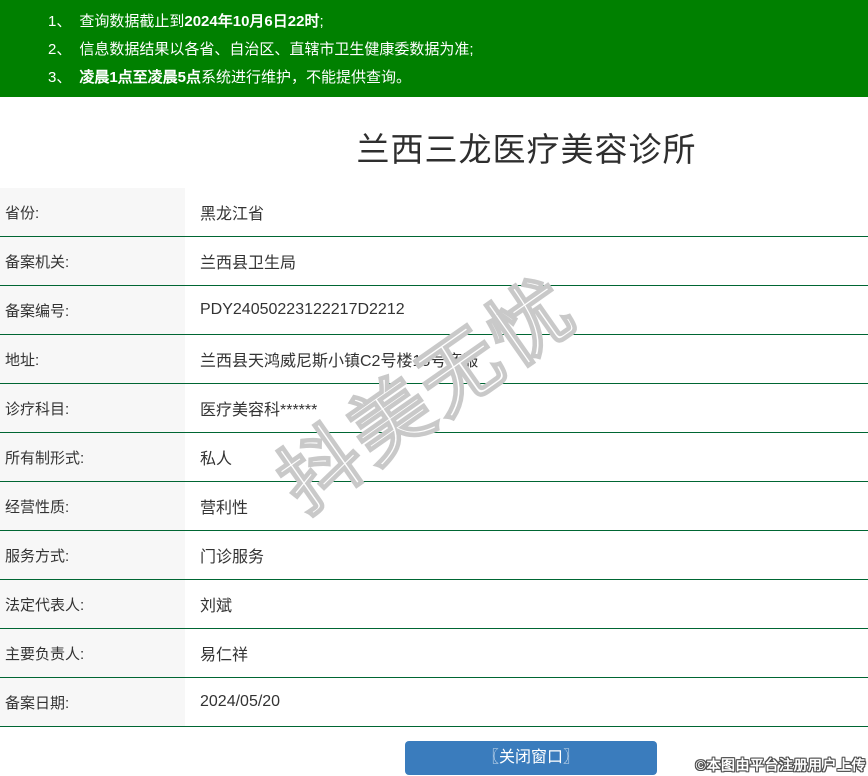  What do you see at coordinates (434, 310) in the screenshot?
I see `table-row-filing-number: 备案编号: PDY24050223122217D2212` at bounding box center [434, 310].